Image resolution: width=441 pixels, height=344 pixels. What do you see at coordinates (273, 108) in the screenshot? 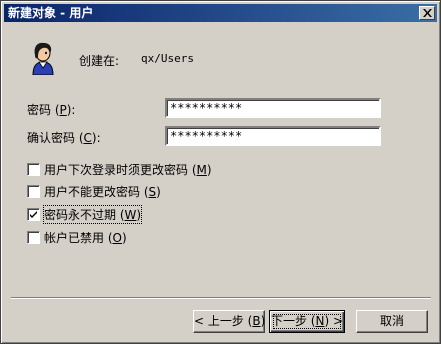
I see `password-input: **********` at bounding box center [273, 108].